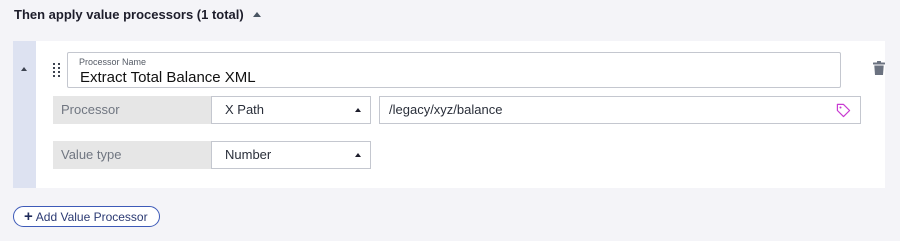  I want to click on section-title: Then apply value processors (1 total), so click(129, 14).